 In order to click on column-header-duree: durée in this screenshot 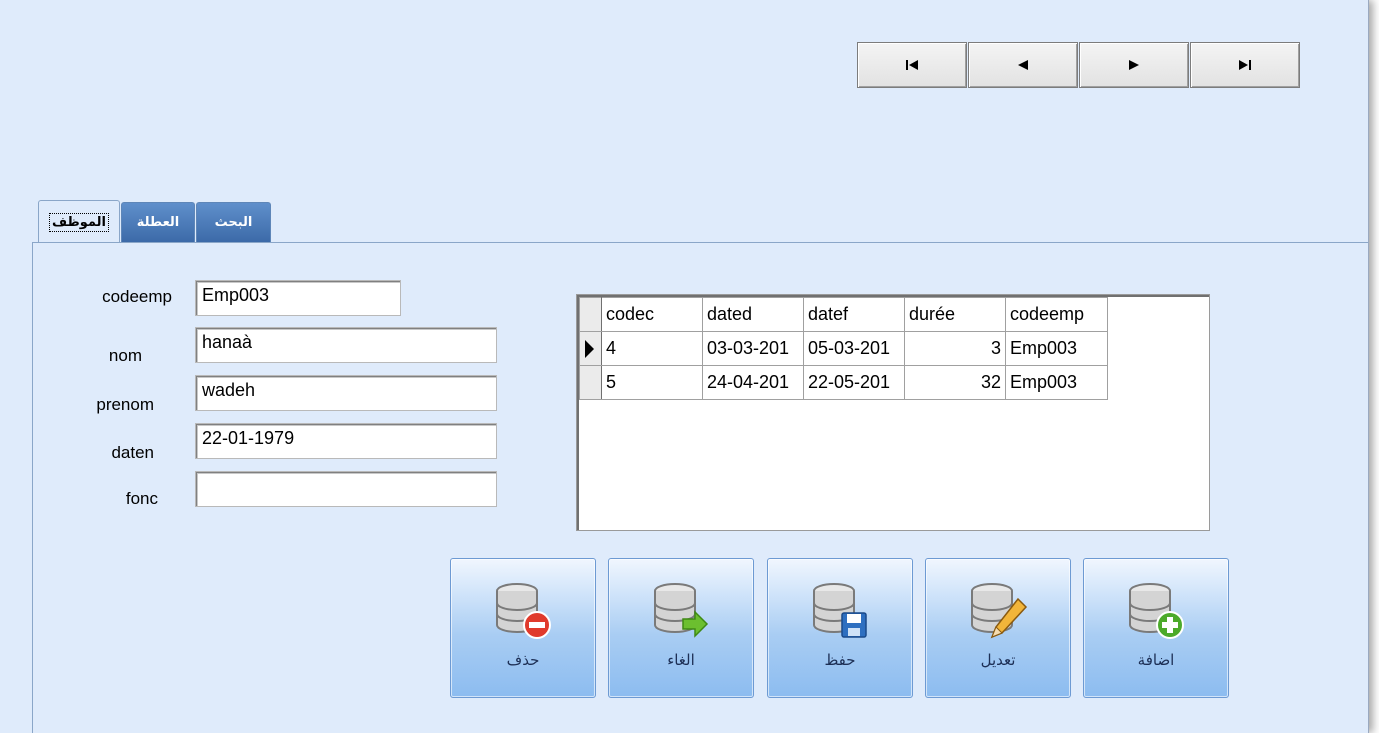, I will do `click(955, 314)`.